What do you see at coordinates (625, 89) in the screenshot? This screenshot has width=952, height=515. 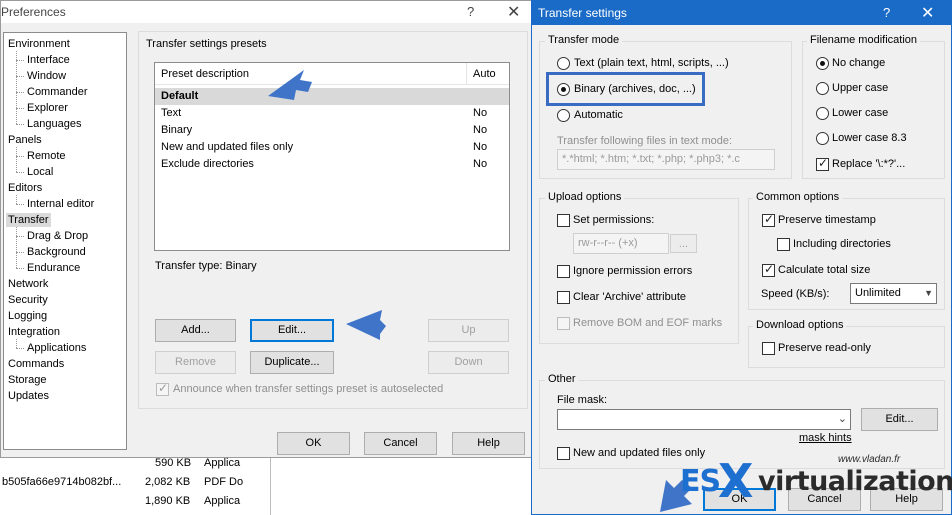 I see `highlight-box` at bounding box center [625, 89].